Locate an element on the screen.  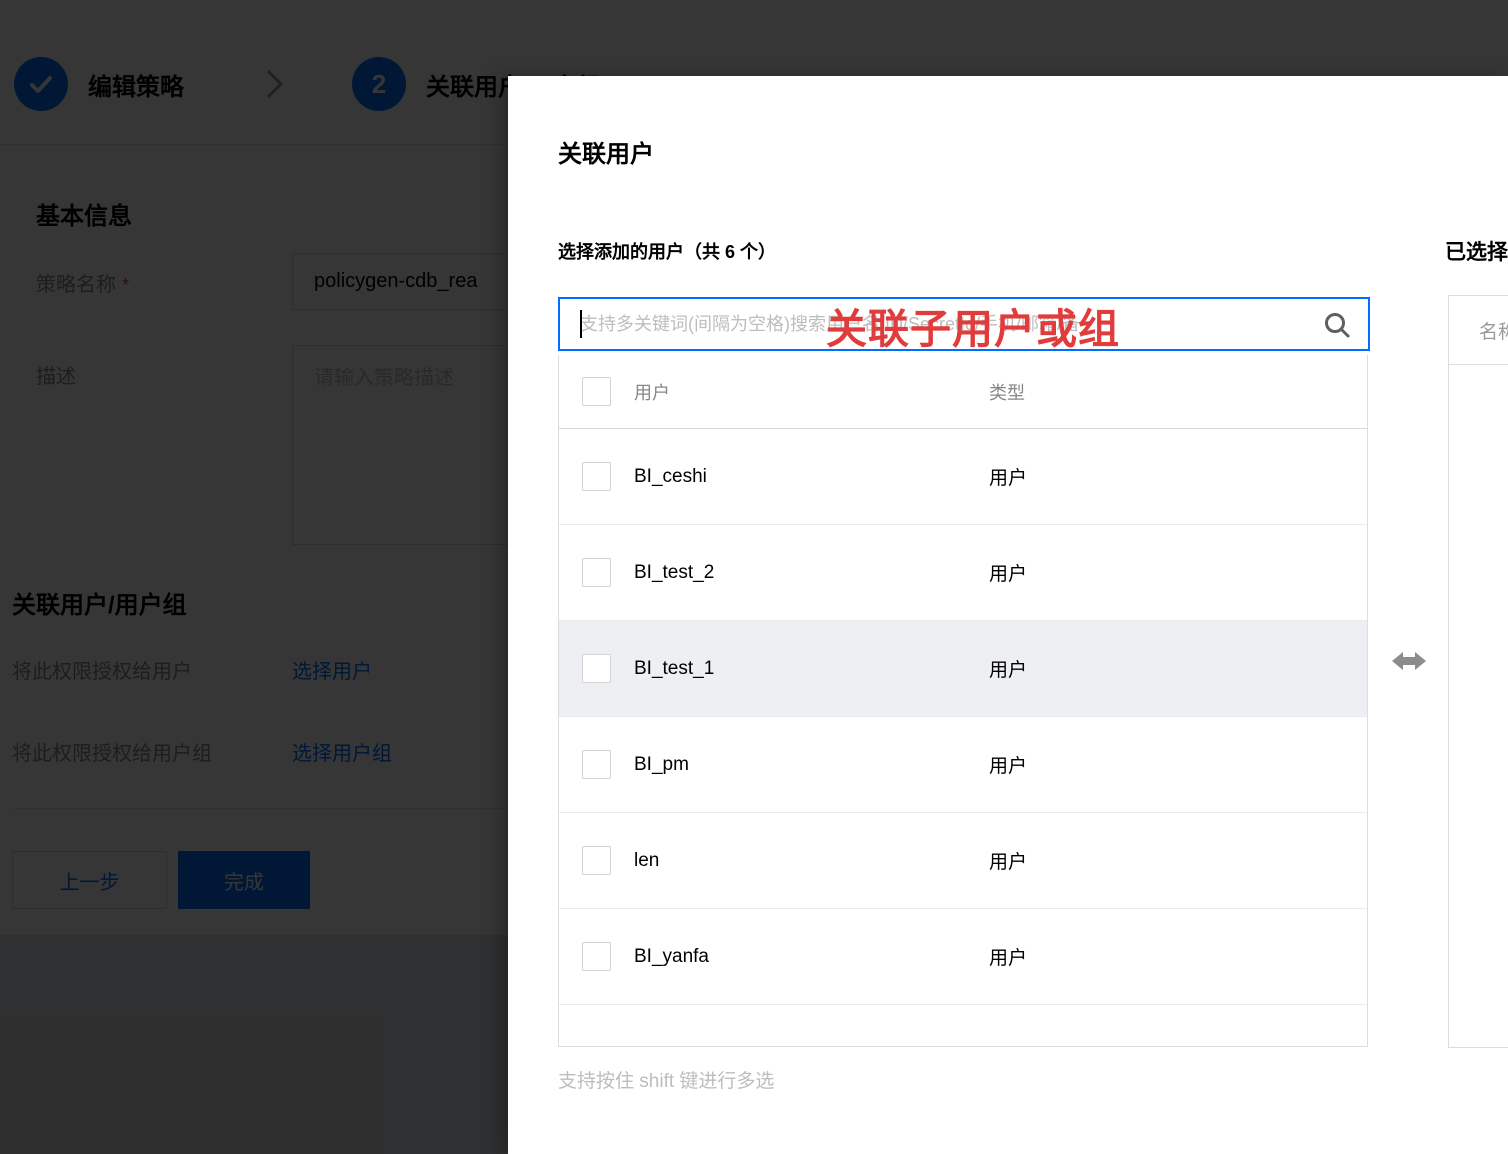
modal-title: 关联用户 is located at coordinates (606, 154).